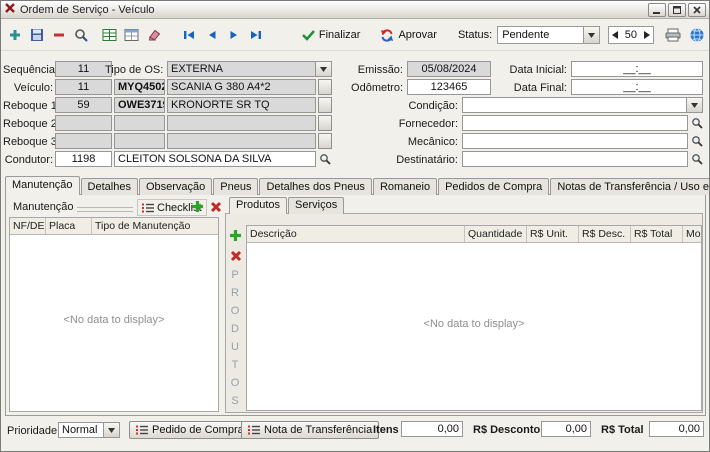 This screenshot has height=452, width=710. Describe the element at coordinates (83, 87) in the screenshot. I see `veiculo-code-field: 11` at that location.